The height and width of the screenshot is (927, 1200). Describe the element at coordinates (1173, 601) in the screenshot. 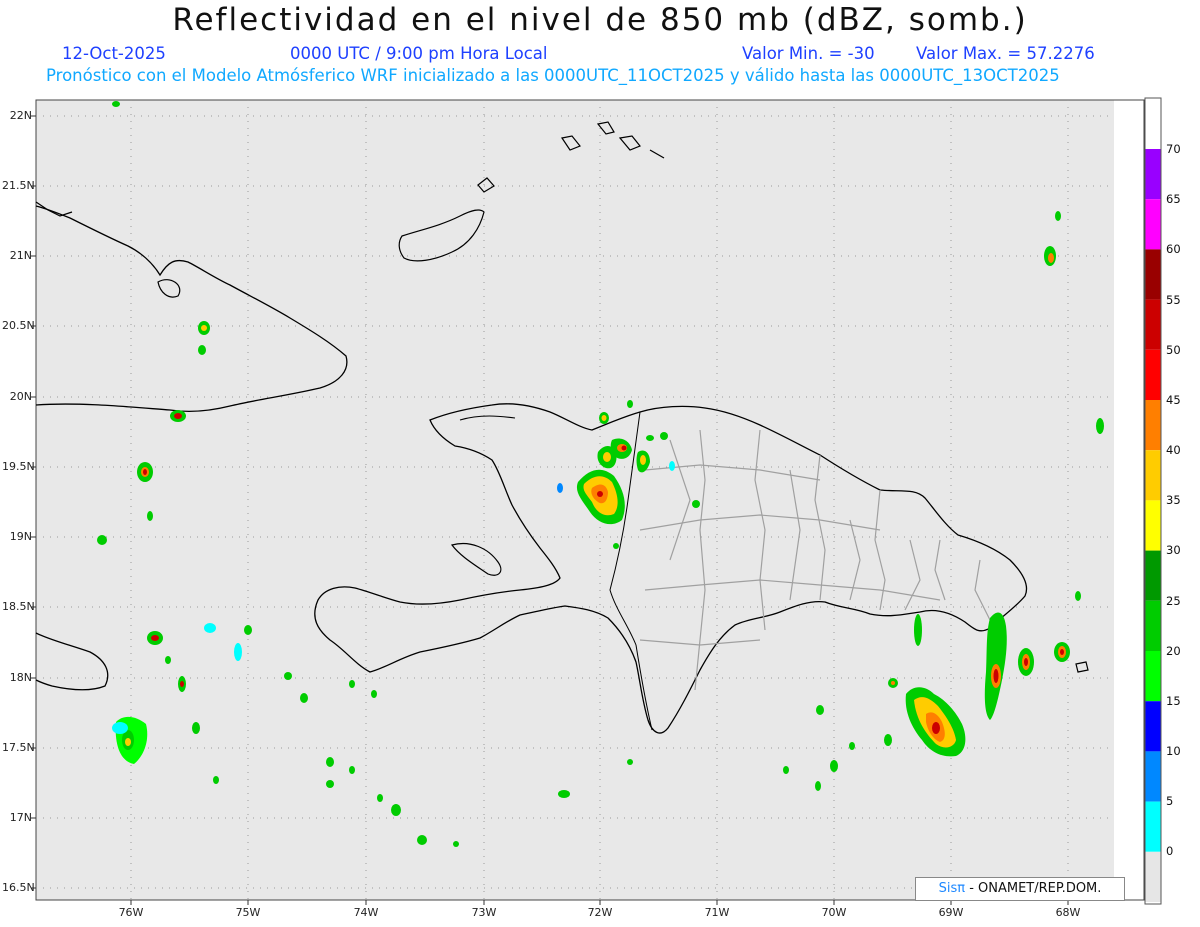

I see `colorbar-label: 25` at that location.